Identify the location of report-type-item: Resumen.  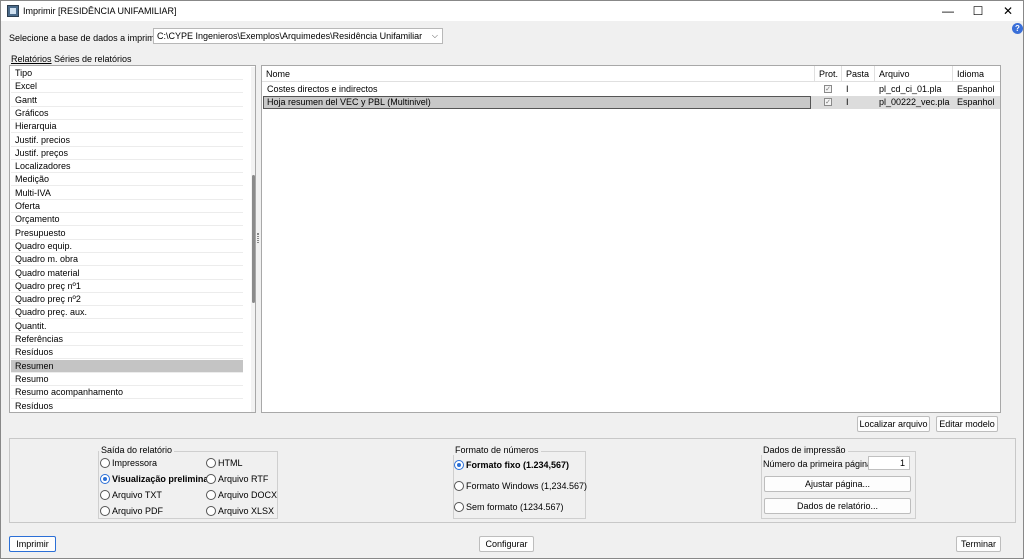
(127, 366).